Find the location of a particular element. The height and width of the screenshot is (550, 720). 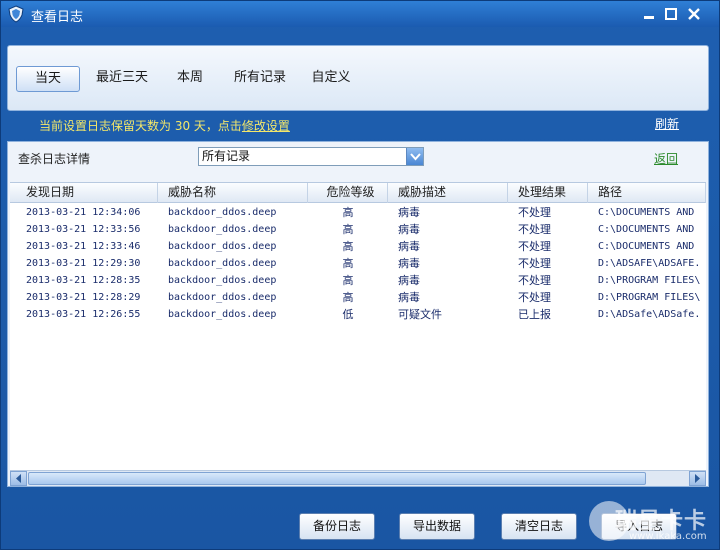

arrow-right-icon is located at coordinates (697, 478).